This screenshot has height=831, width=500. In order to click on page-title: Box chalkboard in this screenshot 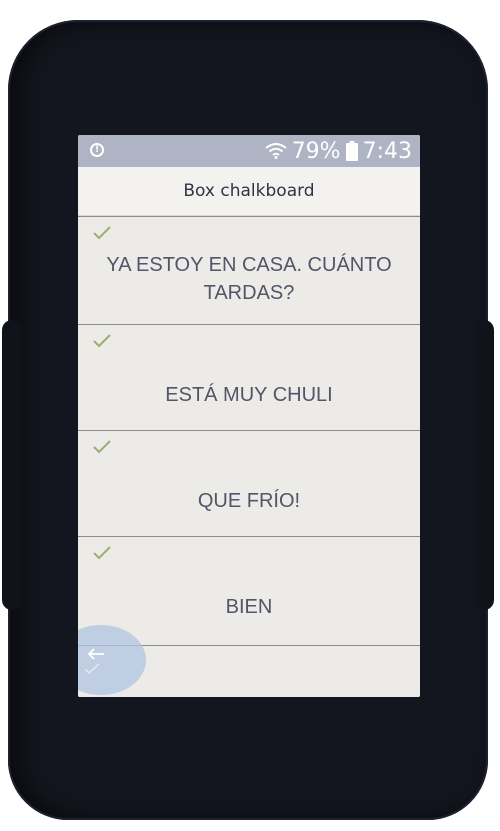, I will do `click(249, 191)`.